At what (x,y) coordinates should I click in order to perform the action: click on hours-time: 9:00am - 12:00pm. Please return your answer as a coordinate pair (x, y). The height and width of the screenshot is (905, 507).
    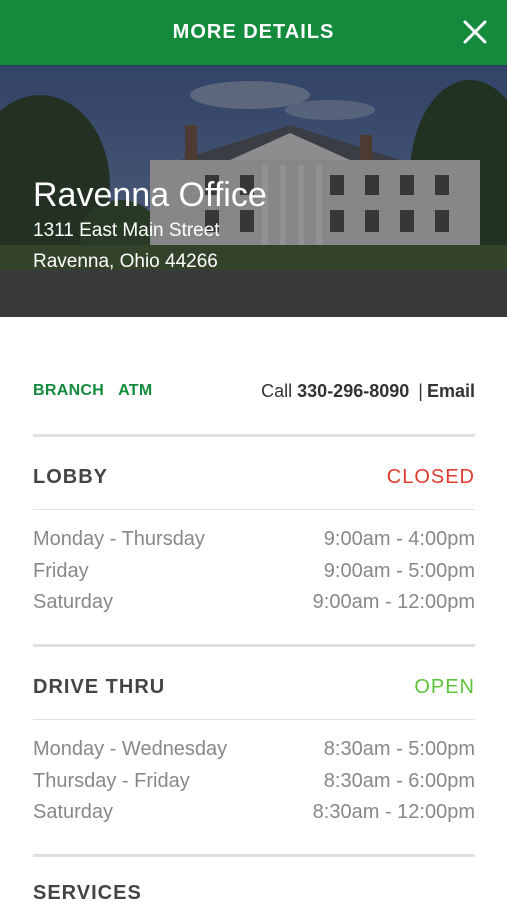
    Looking at the image, I should click on (393, 602).